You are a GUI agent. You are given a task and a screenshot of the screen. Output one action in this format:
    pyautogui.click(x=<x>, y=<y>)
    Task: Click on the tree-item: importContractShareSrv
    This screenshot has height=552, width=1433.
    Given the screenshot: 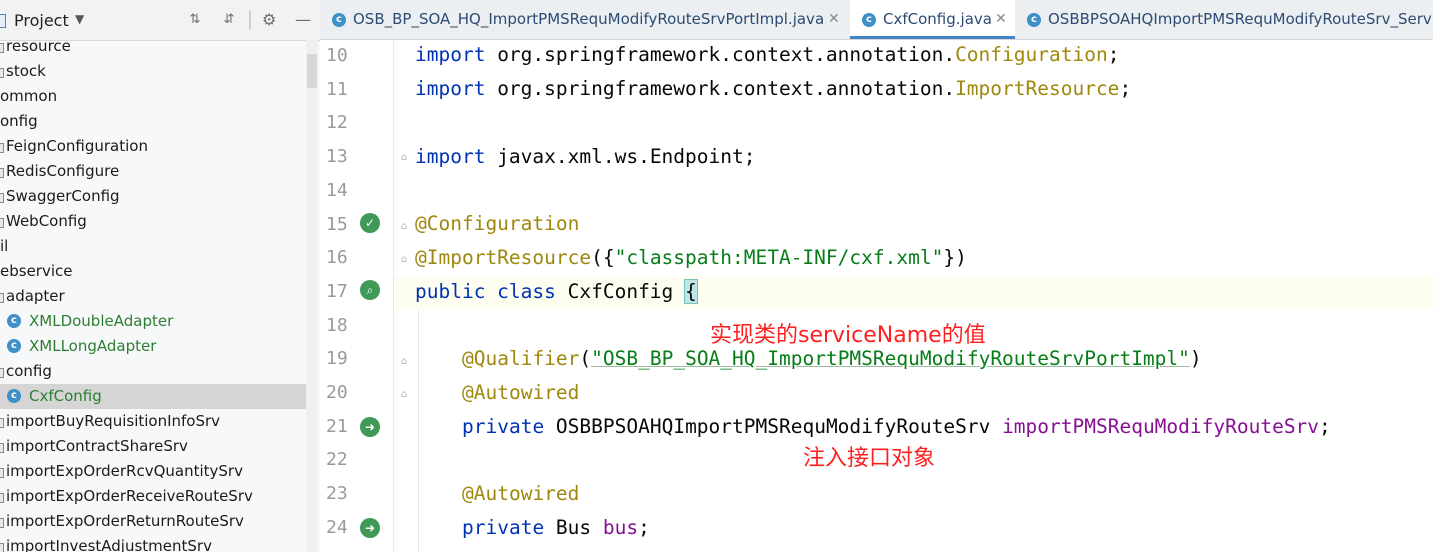 What is the action you would take?
    pyautogui.click(x=153, y=446)
    